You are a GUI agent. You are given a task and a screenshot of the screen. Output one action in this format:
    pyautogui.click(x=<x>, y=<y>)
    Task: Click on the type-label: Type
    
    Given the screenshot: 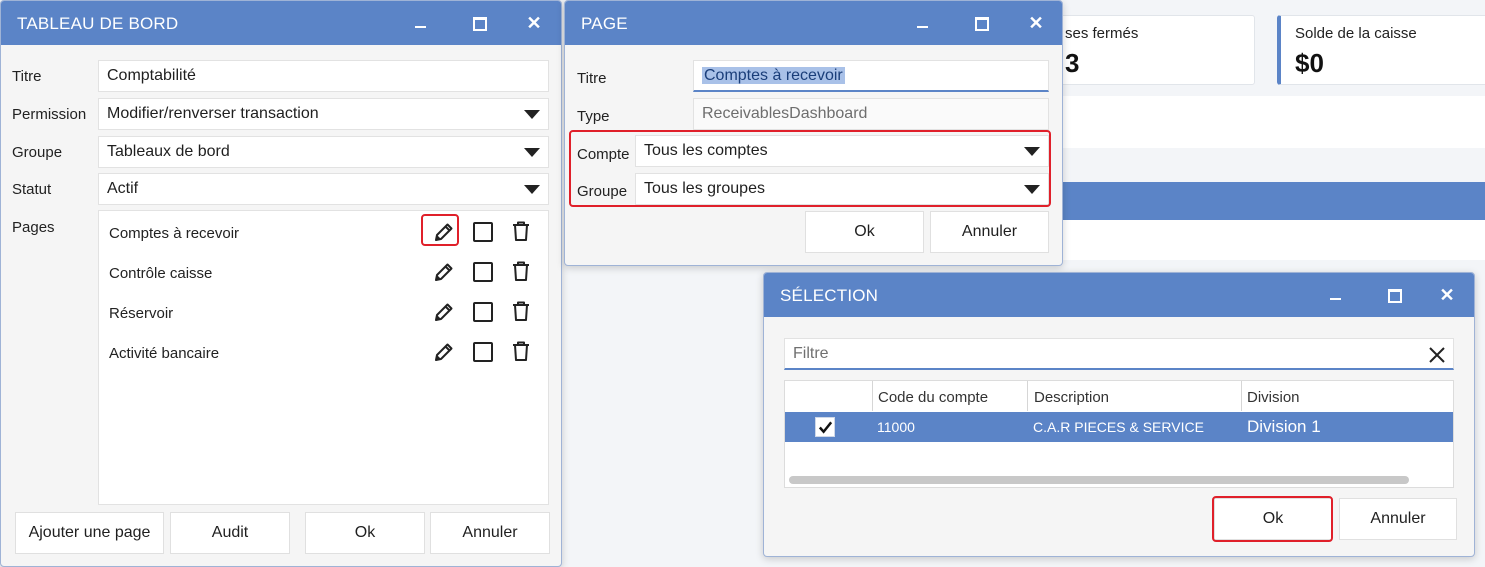 What is the action you would take?
    pyautogui.click(x=593, y=116)
    